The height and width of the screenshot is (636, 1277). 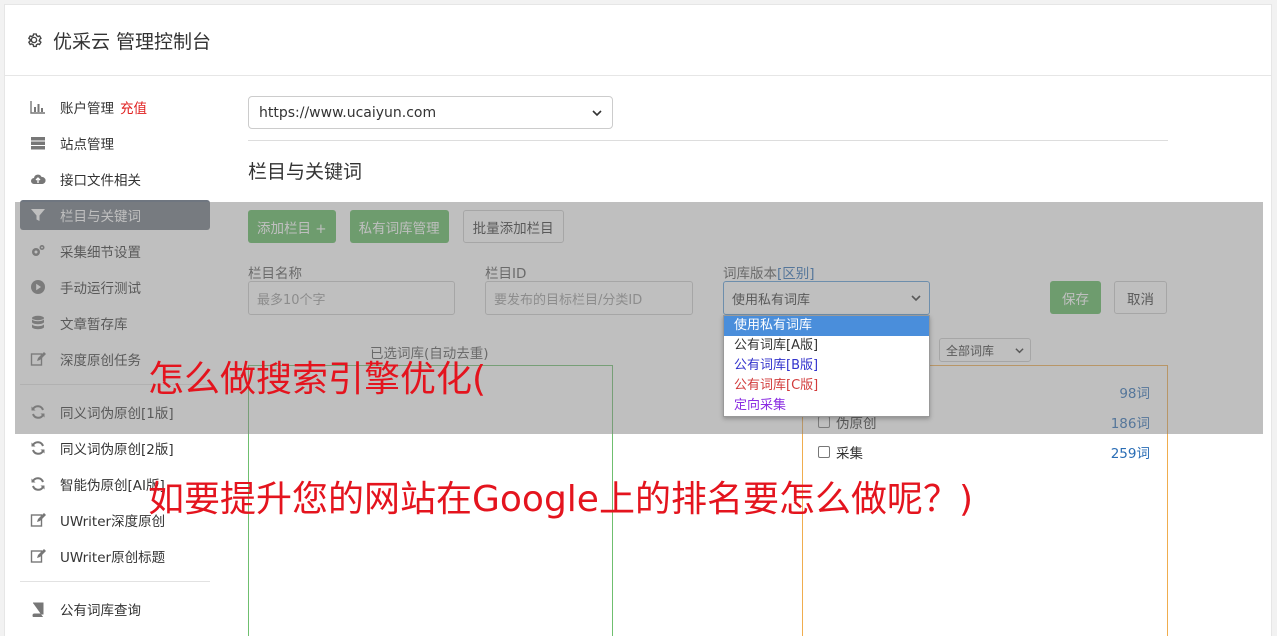 I want to click on sidebar-item-interface: 接口文件相关, so click(x=115, y=179).